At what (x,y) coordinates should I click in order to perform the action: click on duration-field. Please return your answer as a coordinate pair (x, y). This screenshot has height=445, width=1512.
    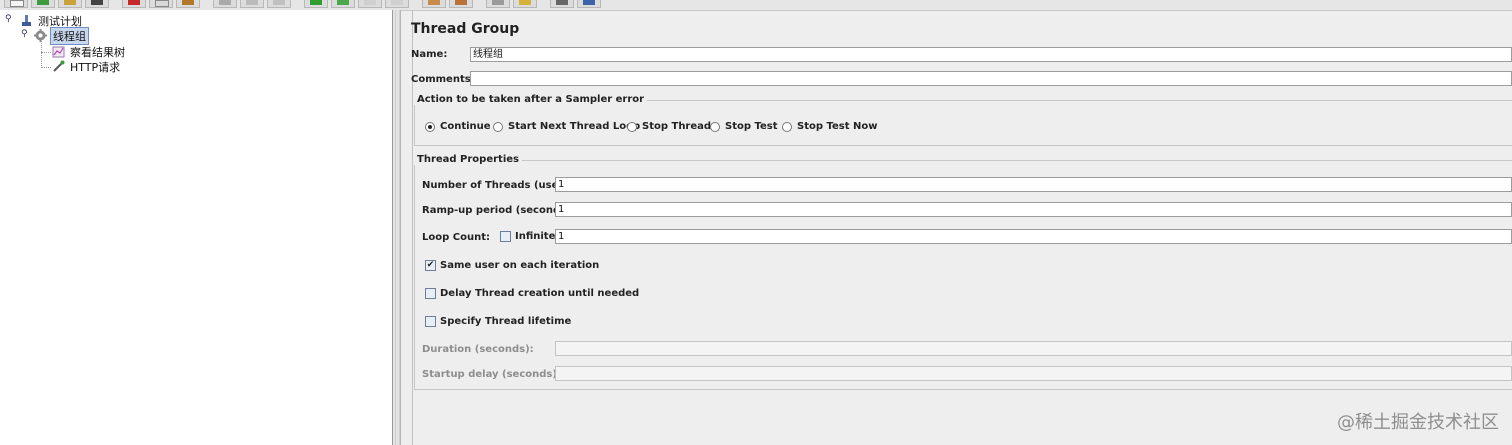
    Looking at the image, I should click on (1033, 348).